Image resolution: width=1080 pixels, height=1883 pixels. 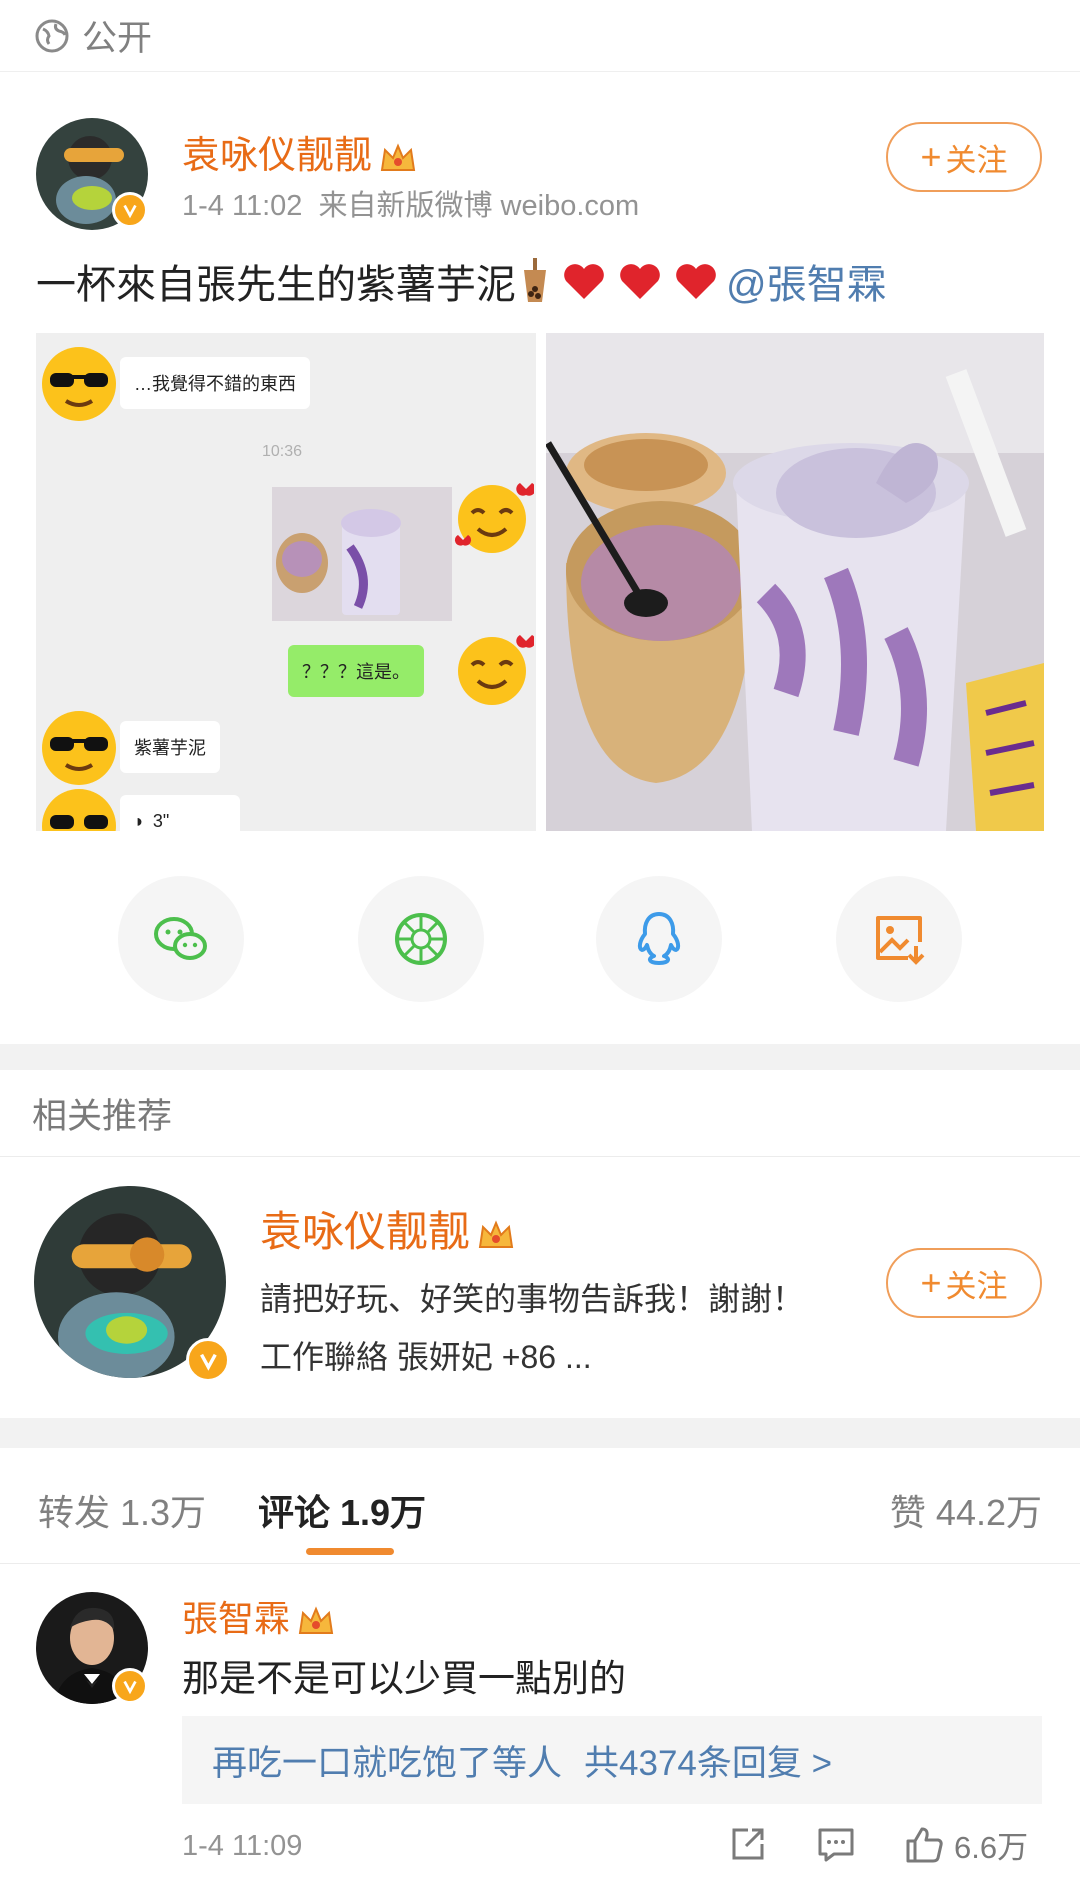 What do you see at coordinates (180, 813) in the screenshot?
I see `voice-message: ◗ 3"` at bounding box center [180, 813].